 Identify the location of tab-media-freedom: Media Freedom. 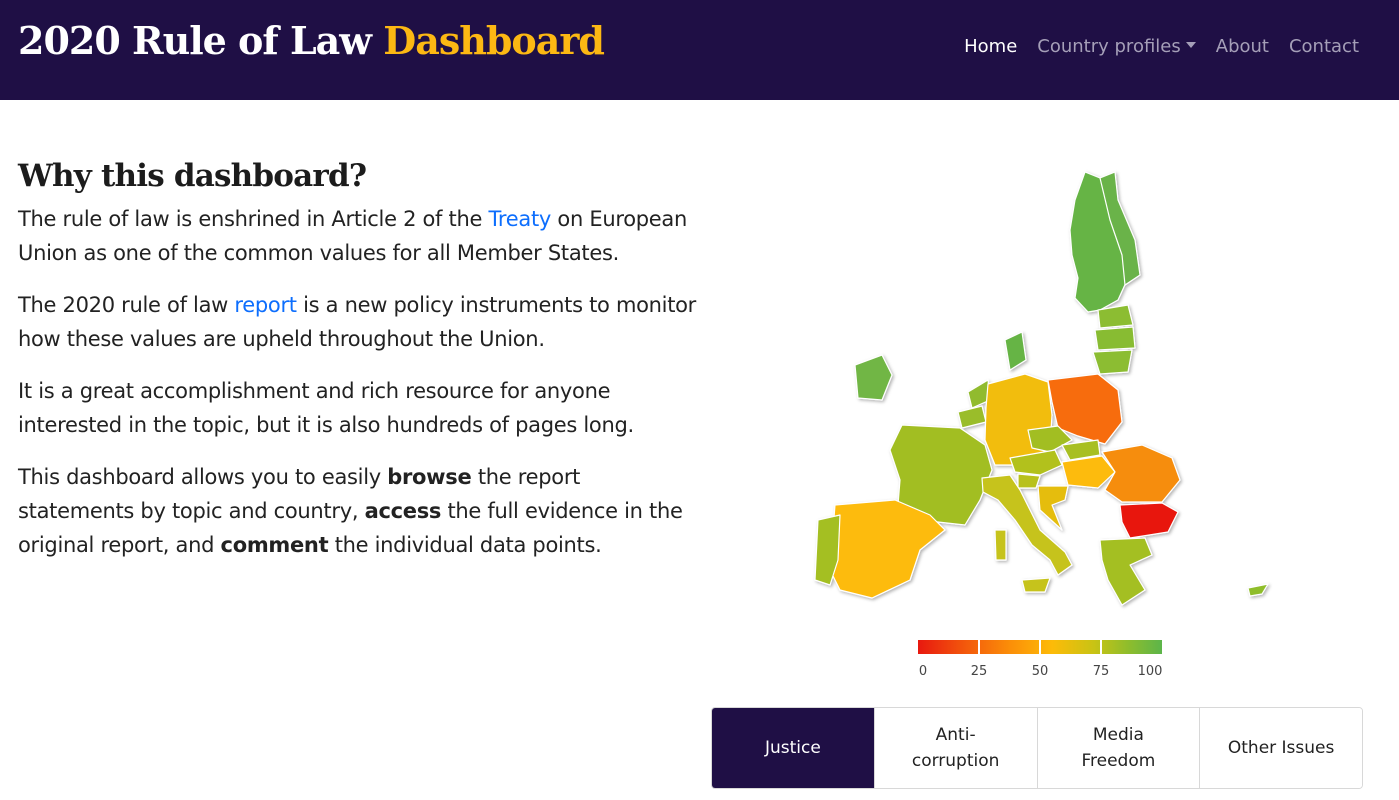
(1118, 748).